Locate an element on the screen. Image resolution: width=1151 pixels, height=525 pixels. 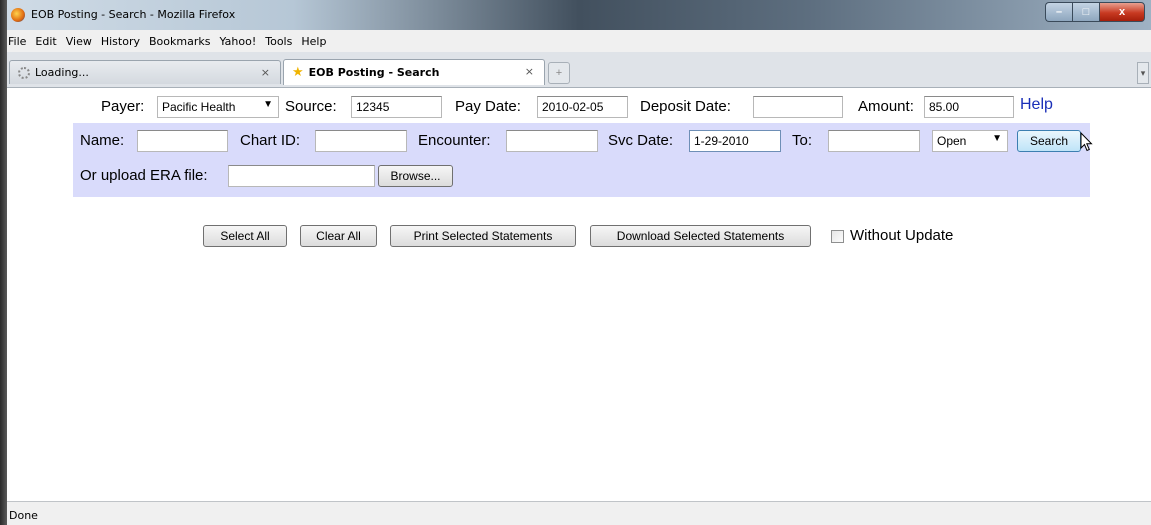
payer-label: Payer: is located at coordinates (123, 106).